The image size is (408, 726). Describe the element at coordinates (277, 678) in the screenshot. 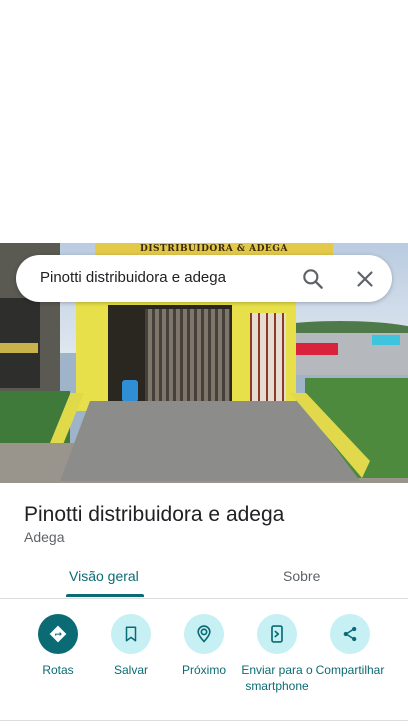

I see `send-to-phone-label: Enviar para o smartphone` at that location.